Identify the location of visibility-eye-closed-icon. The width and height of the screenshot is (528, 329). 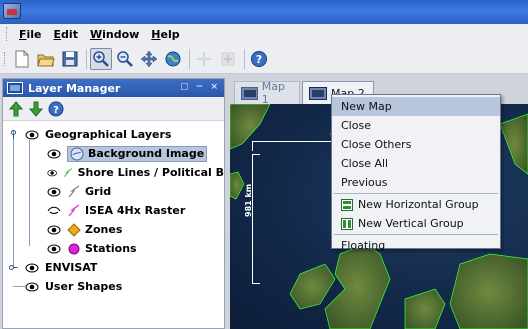
(54, 211).